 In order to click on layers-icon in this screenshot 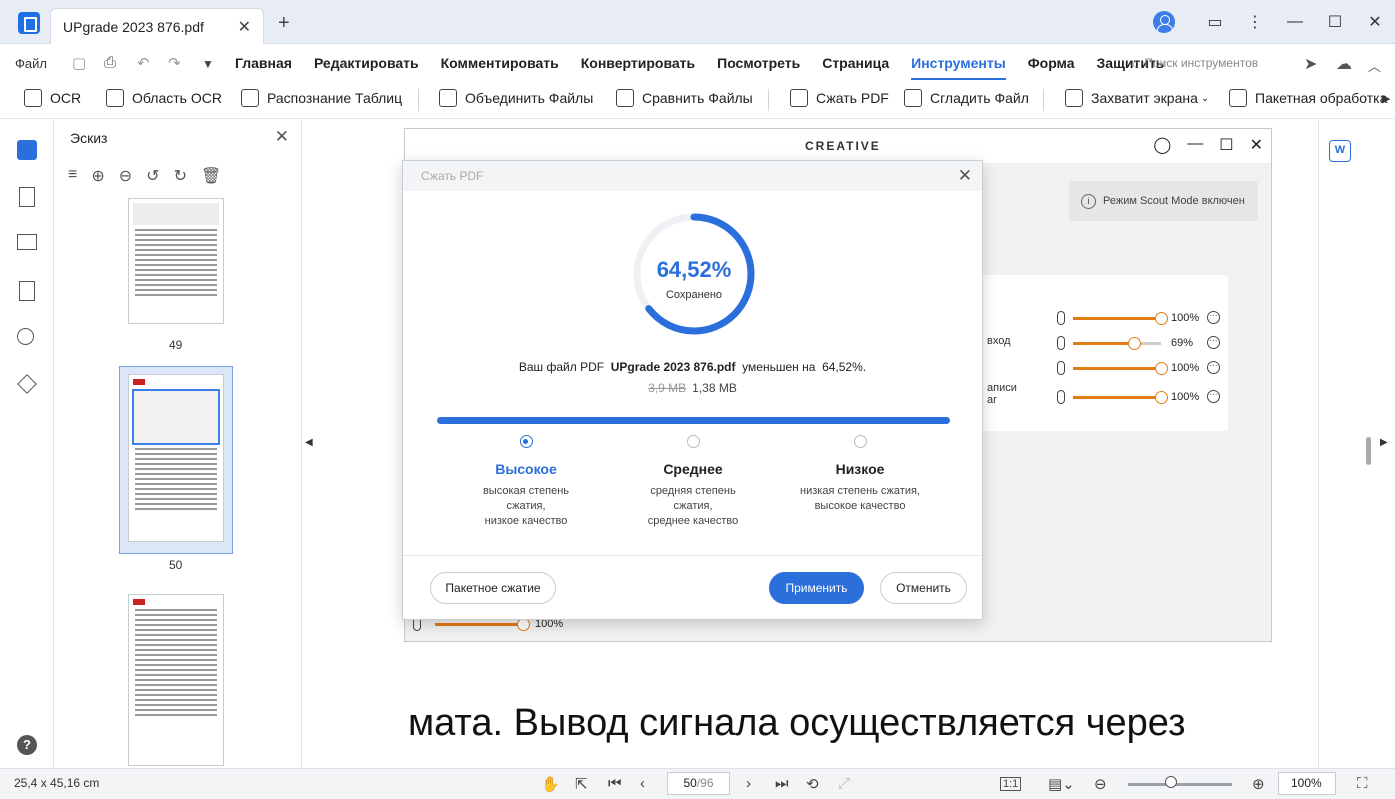, I will do `click(27, 384)`.